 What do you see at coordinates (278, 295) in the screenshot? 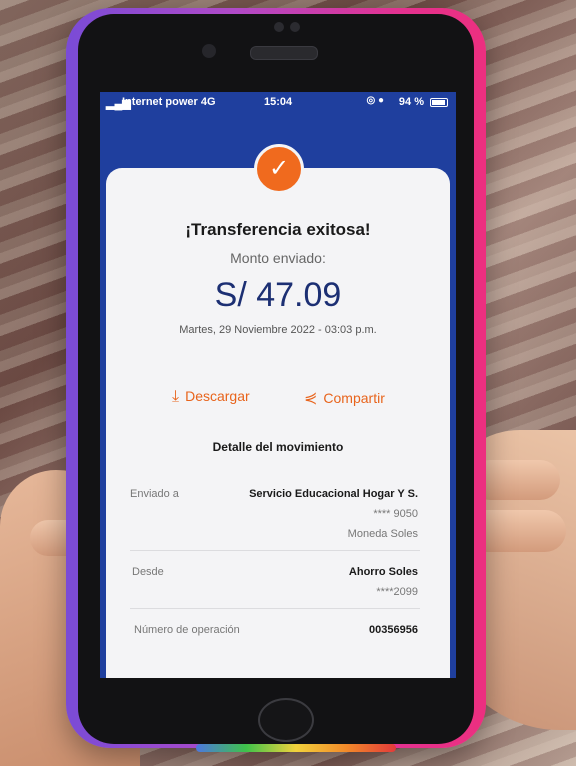
I see `amount-value: S/ 47.09` at bounding box center [278, 295].